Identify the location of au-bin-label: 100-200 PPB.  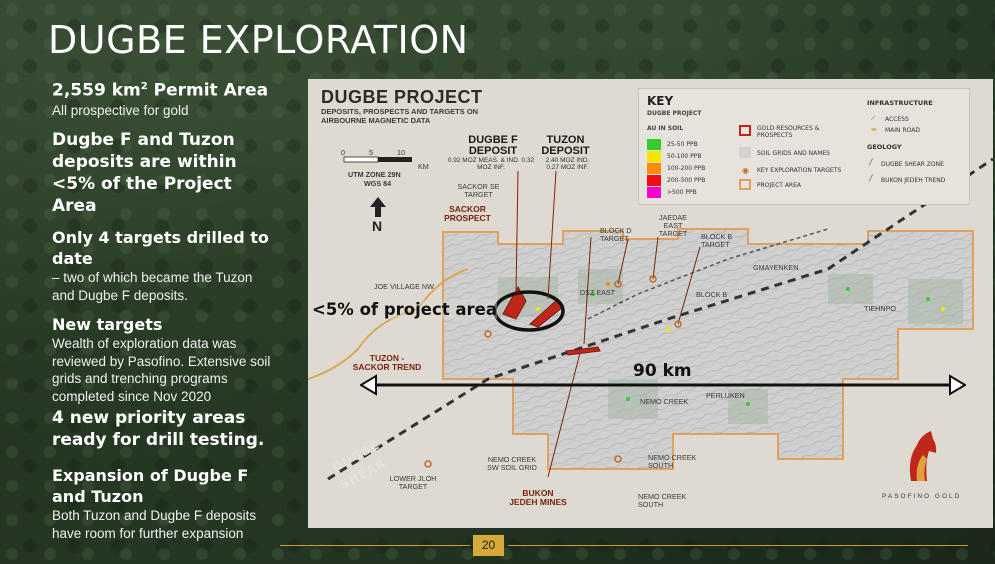
(686, 168).